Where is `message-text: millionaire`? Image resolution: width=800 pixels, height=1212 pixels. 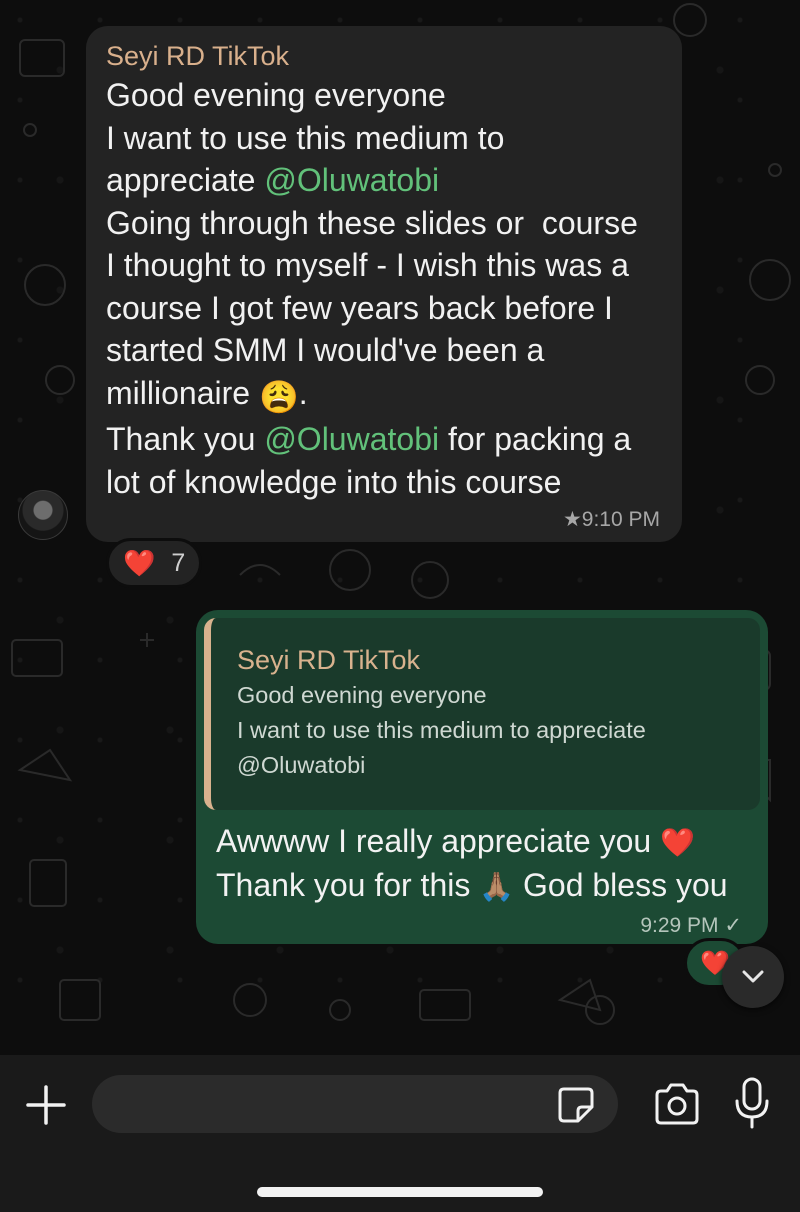
message-text: millionaire is located at coordinates (182, 392).